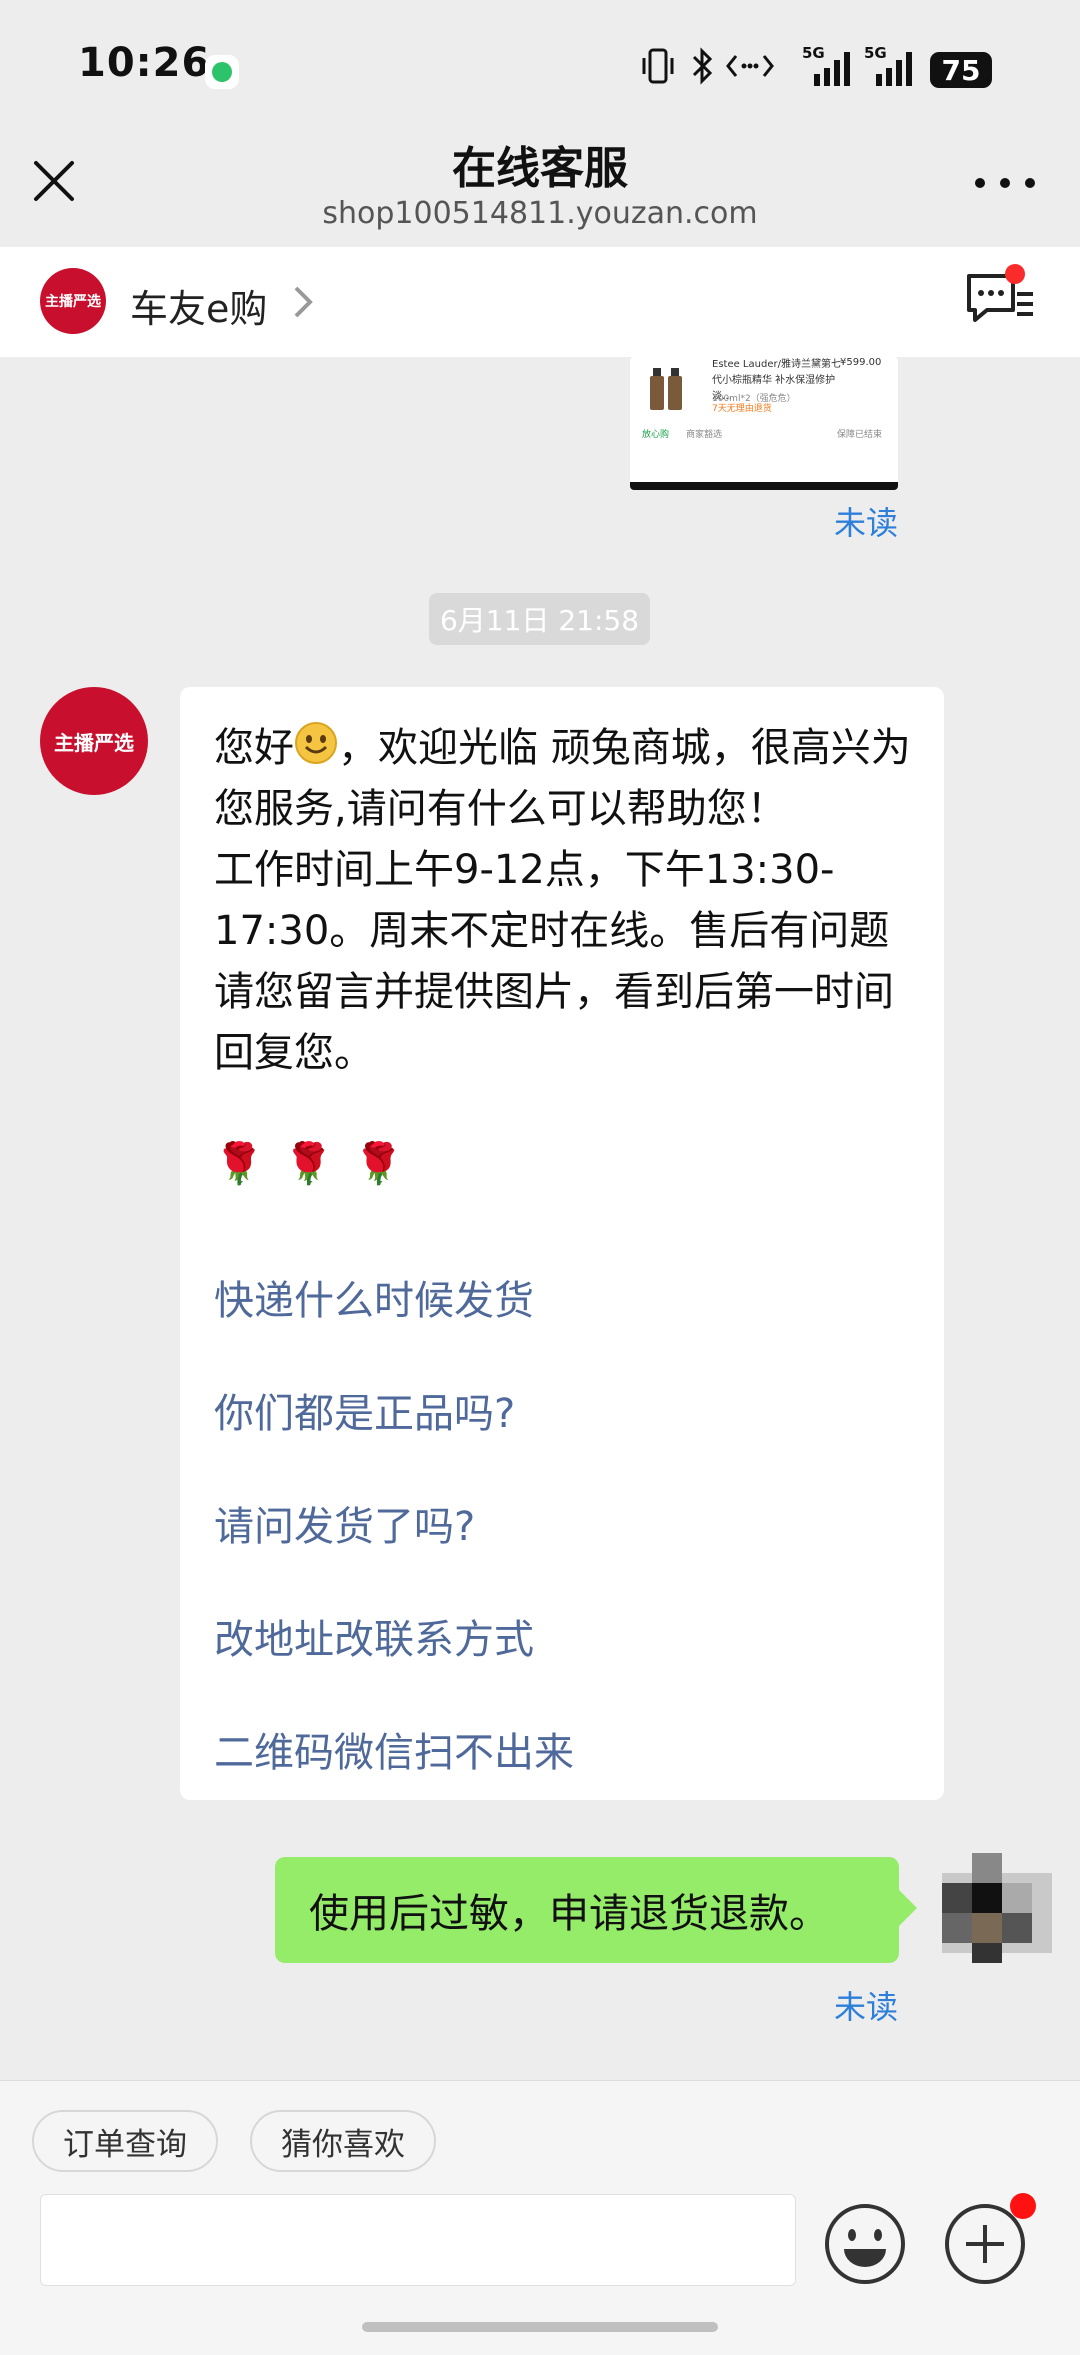 The height and width of the screenshot is (2355, 1080). Describe the element at coordinates (742, 409) in the screenshot. I see `product-promo: 7天无理由退货` at that location.